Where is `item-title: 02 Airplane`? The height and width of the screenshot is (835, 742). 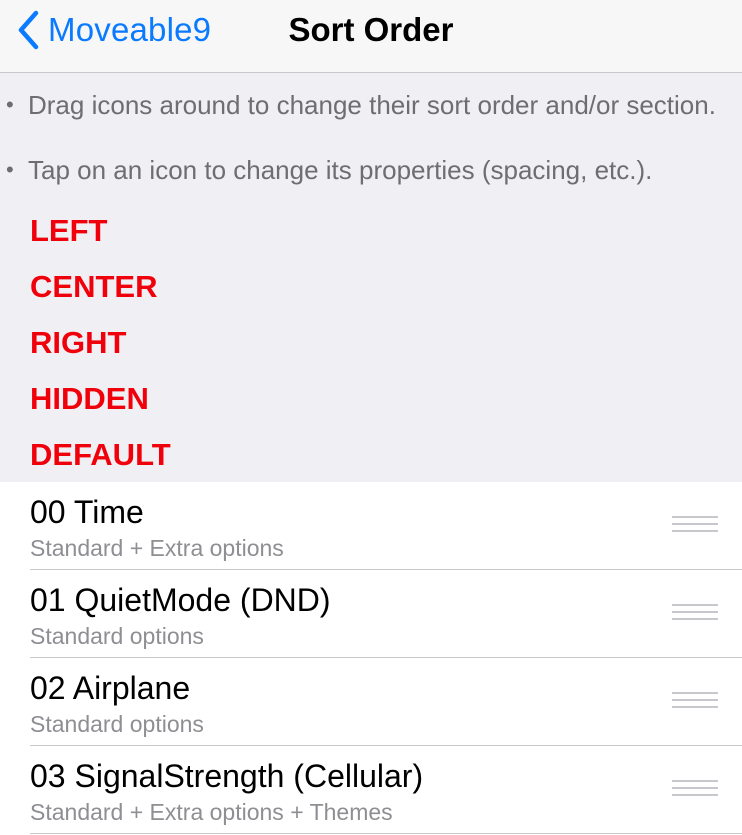 item-title: 02 Airplane is located at coordinates (110, 688).